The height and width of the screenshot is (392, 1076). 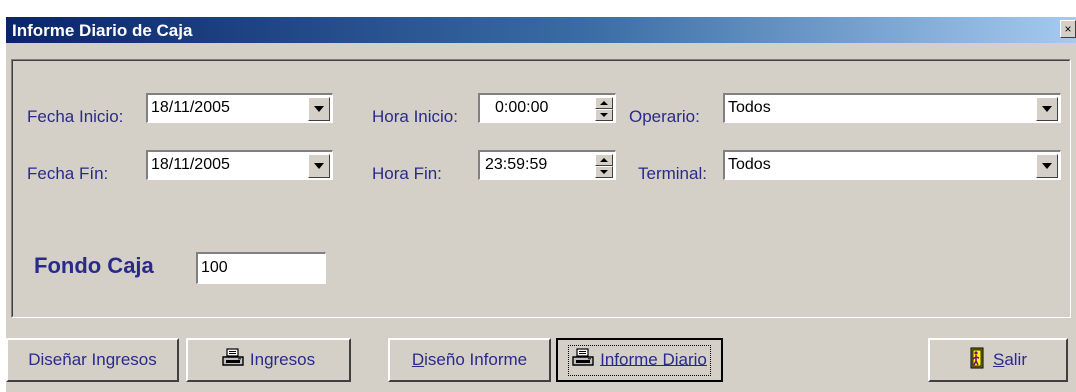 What do you see at coordinates (282, 359) in the screenshot?
I see `ingresos-label: Ingresos` at bounding box center [282, 359].